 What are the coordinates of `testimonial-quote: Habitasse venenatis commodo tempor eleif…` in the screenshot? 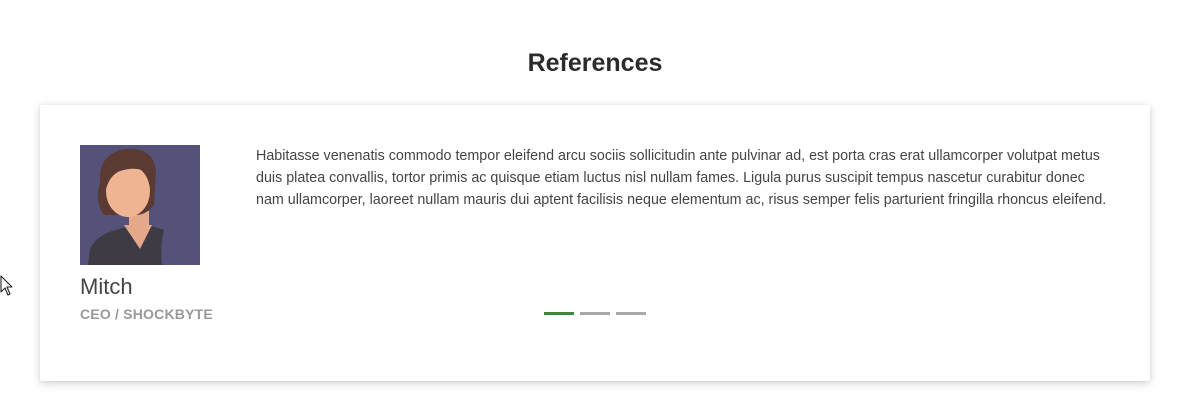 It's located at (681, 178).